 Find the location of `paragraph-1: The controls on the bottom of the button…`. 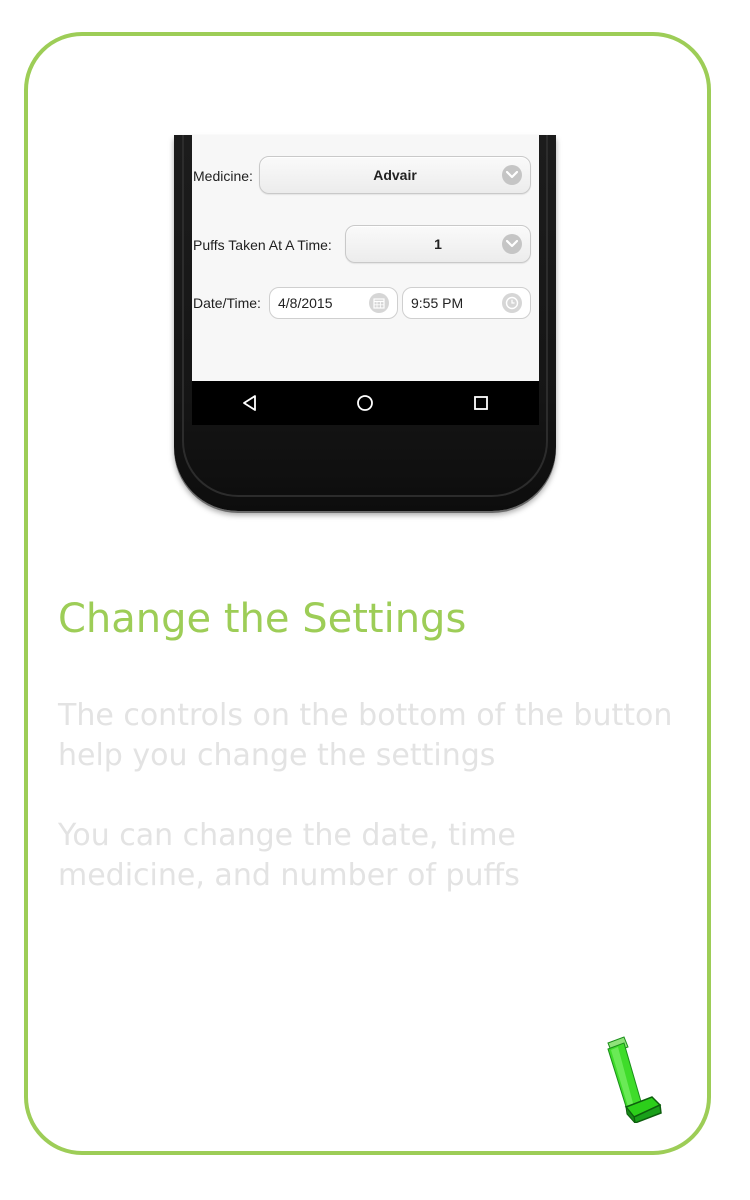

paragraph-1: The controls on the bottom of the button… is located at coordinates (378, 736).